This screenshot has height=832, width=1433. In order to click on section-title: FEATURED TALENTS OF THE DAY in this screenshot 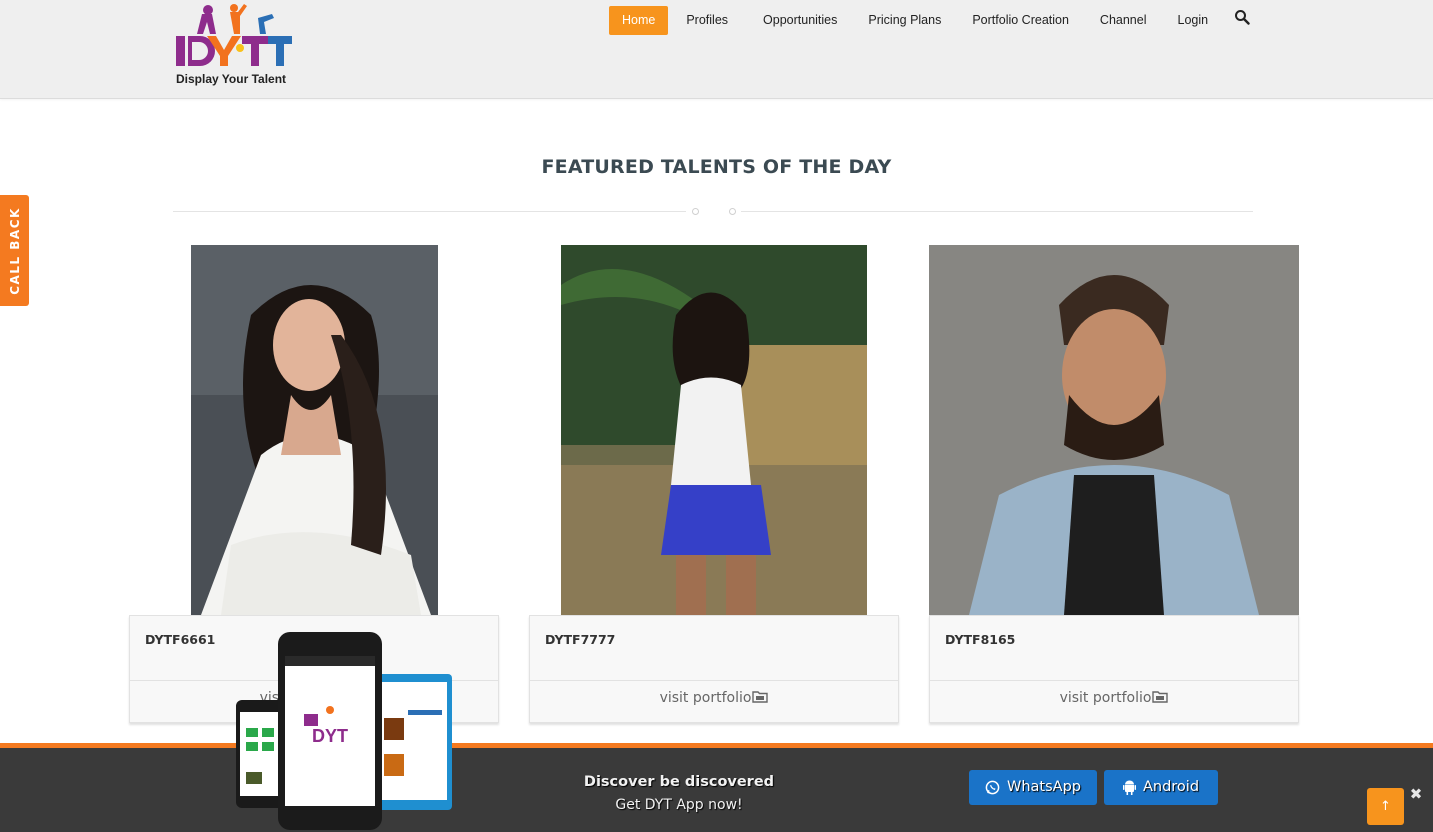, I will do `click(716, 167)`.